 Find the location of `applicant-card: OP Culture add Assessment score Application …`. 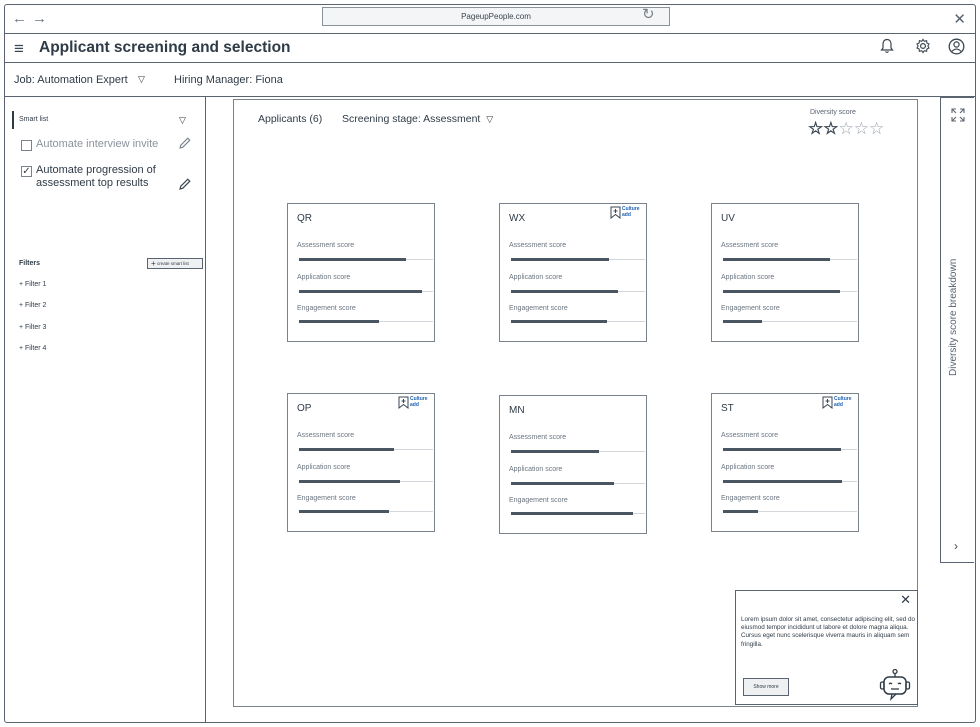

applicant-card: OP Culture add Assessment score Application … is located at coordinates (361, 462).